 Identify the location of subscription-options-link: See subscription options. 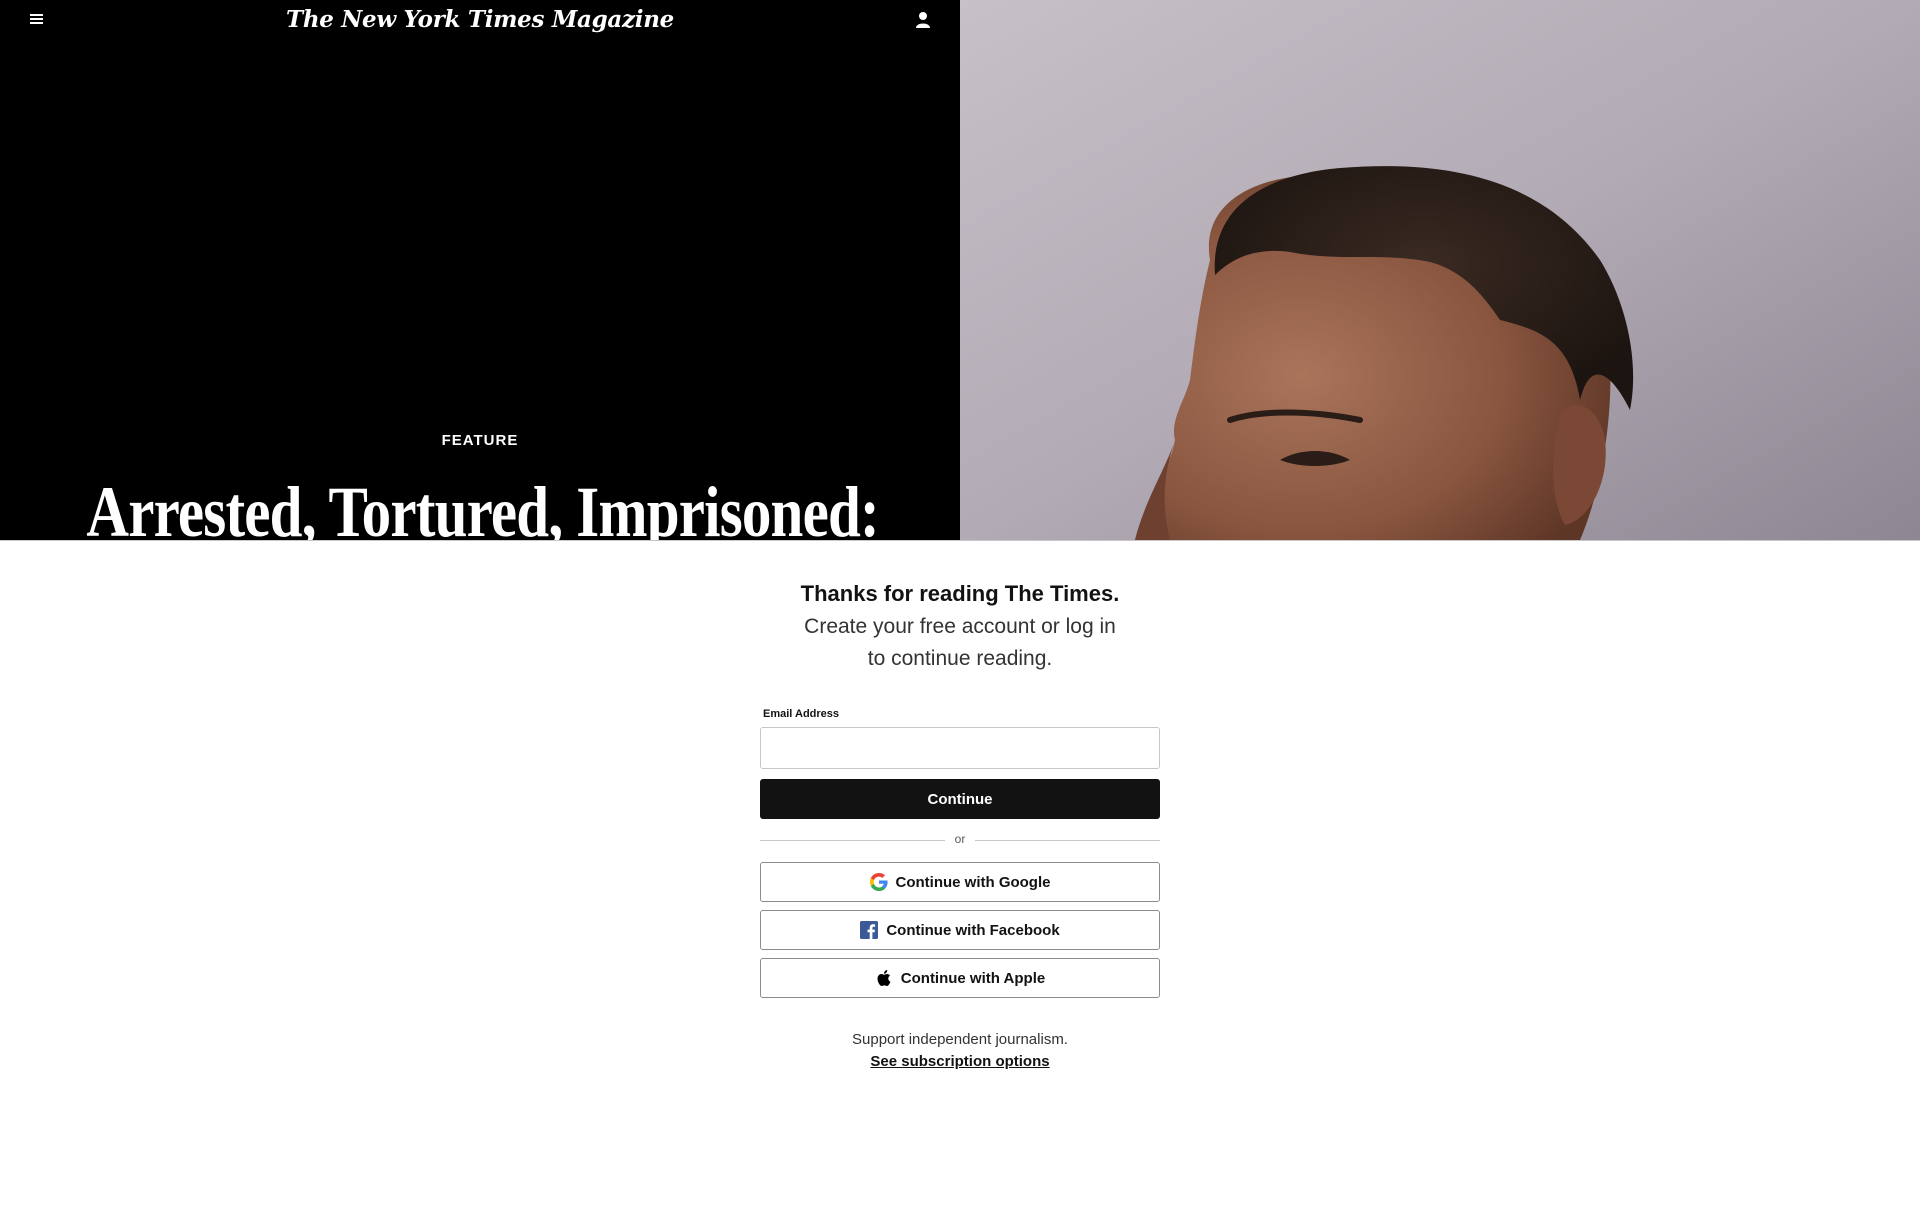
(960, 1061).